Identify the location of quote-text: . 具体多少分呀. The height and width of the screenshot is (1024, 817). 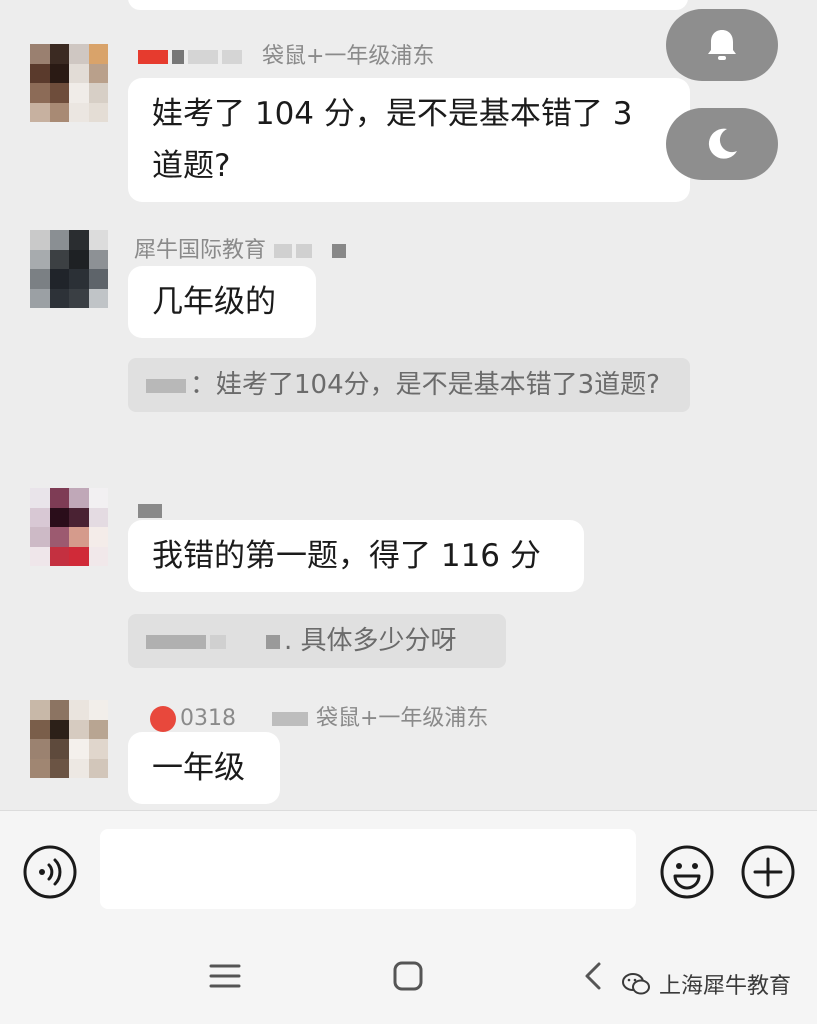
(370, 641).